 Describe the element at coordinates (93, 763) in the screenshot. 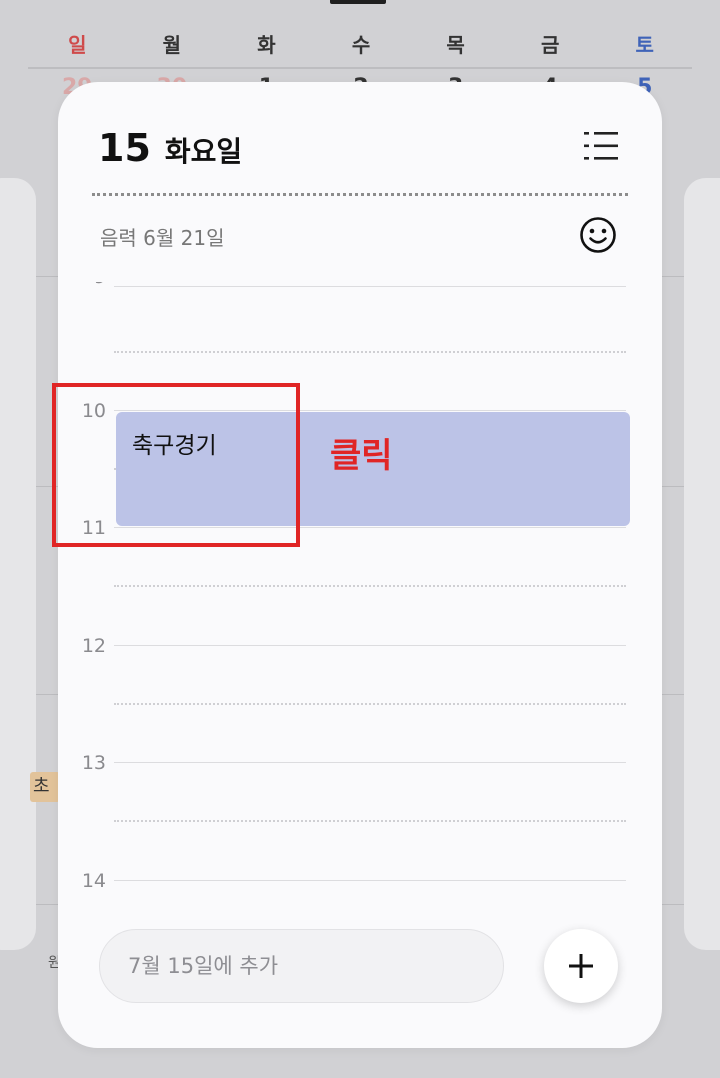

I see `hour-label: 13` at that location.